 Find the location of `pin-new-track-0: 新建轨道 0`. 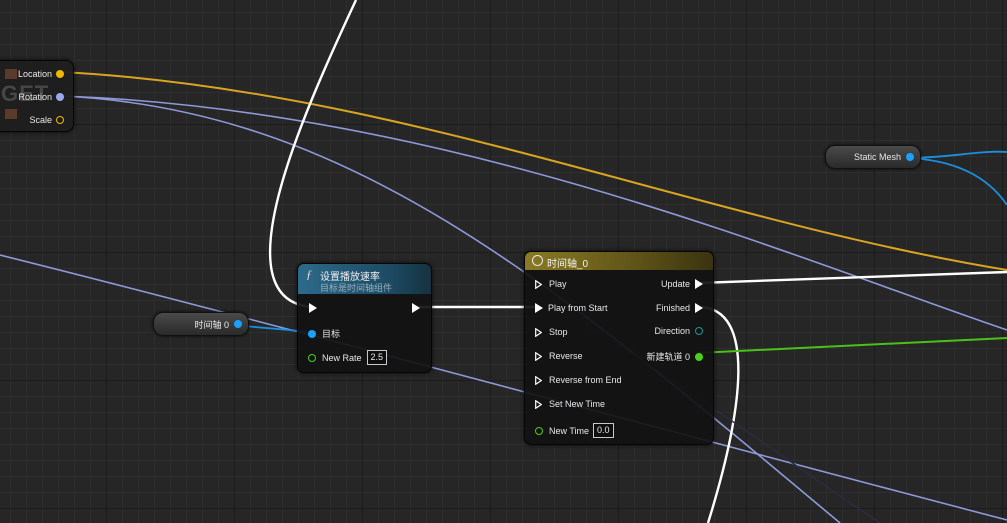

pin-new-track-0: 新建轨道 0 is located at coordinates (674, 356).